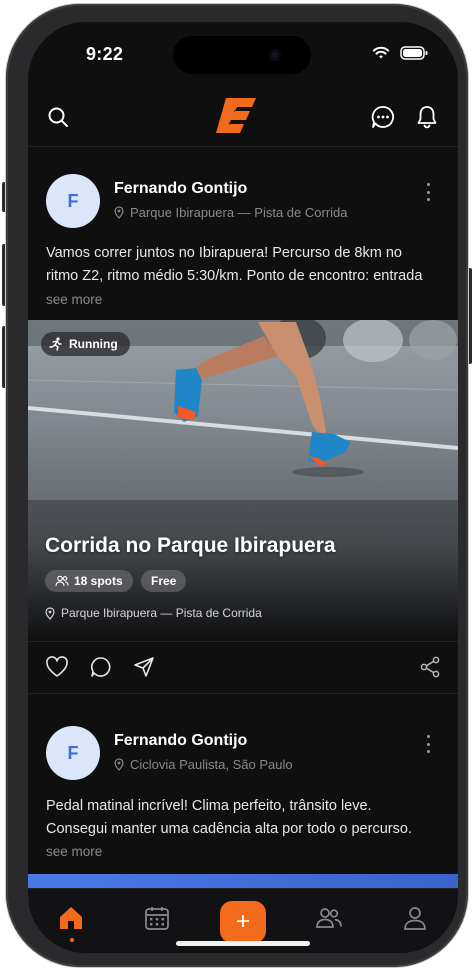 Image resolution: width=474 pixels, height=971 pixels. What do you see at coordinates (211, 764) in the screenshot?
I see `location-label: Ciclovia Paulista, São Paulo` at bounding box center [211, 764].